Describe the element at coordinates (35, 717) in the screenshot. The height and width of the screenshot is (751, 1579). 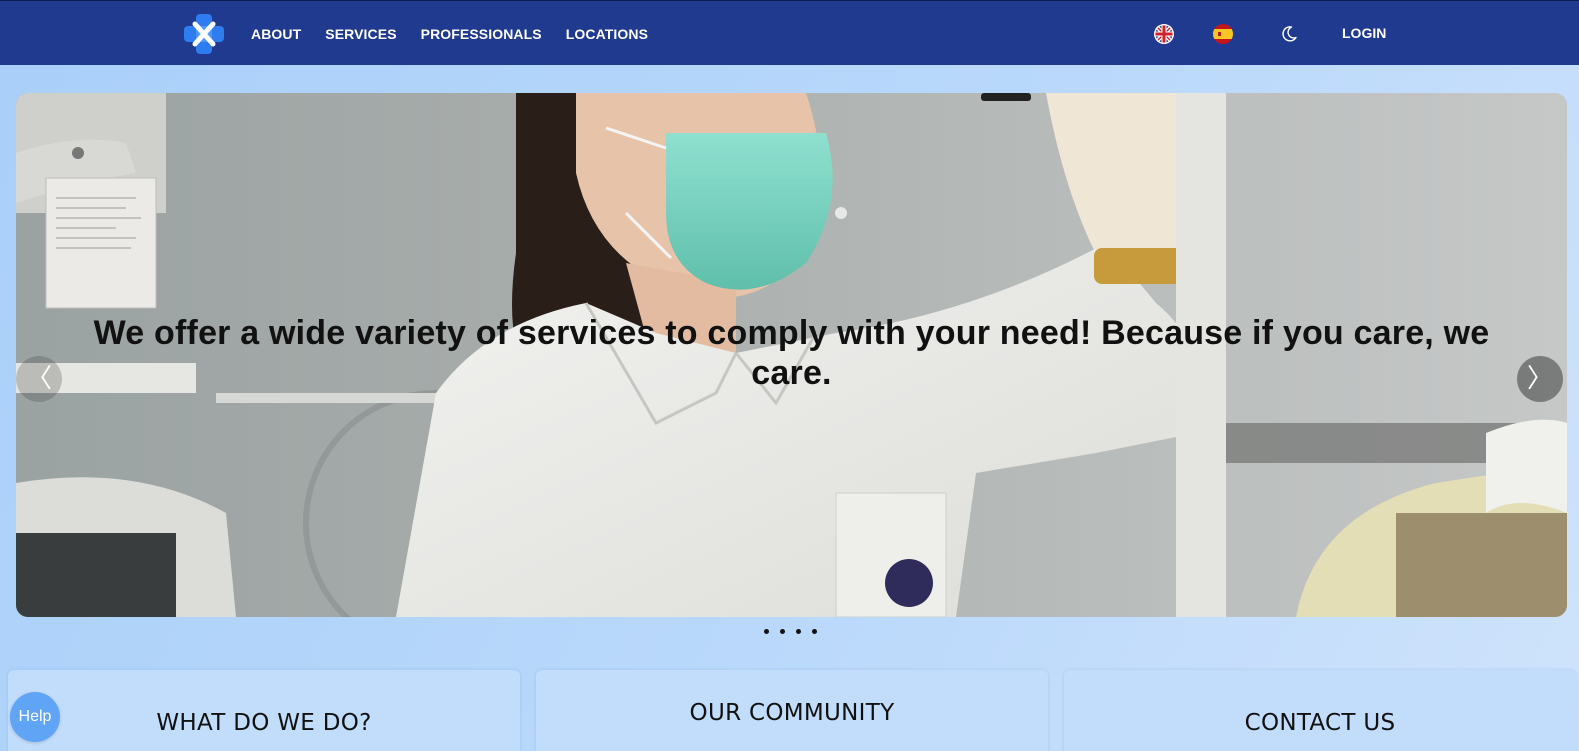
I see `help-button: Help` at that location.